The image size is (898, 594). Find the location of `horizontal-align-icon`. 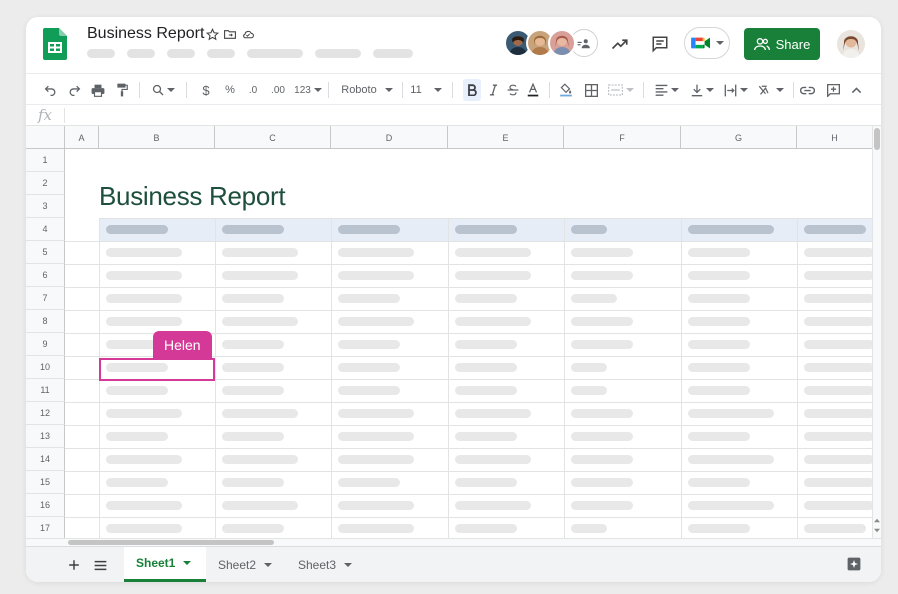

horizontal-align-icon is located at coordinates (667, 90).